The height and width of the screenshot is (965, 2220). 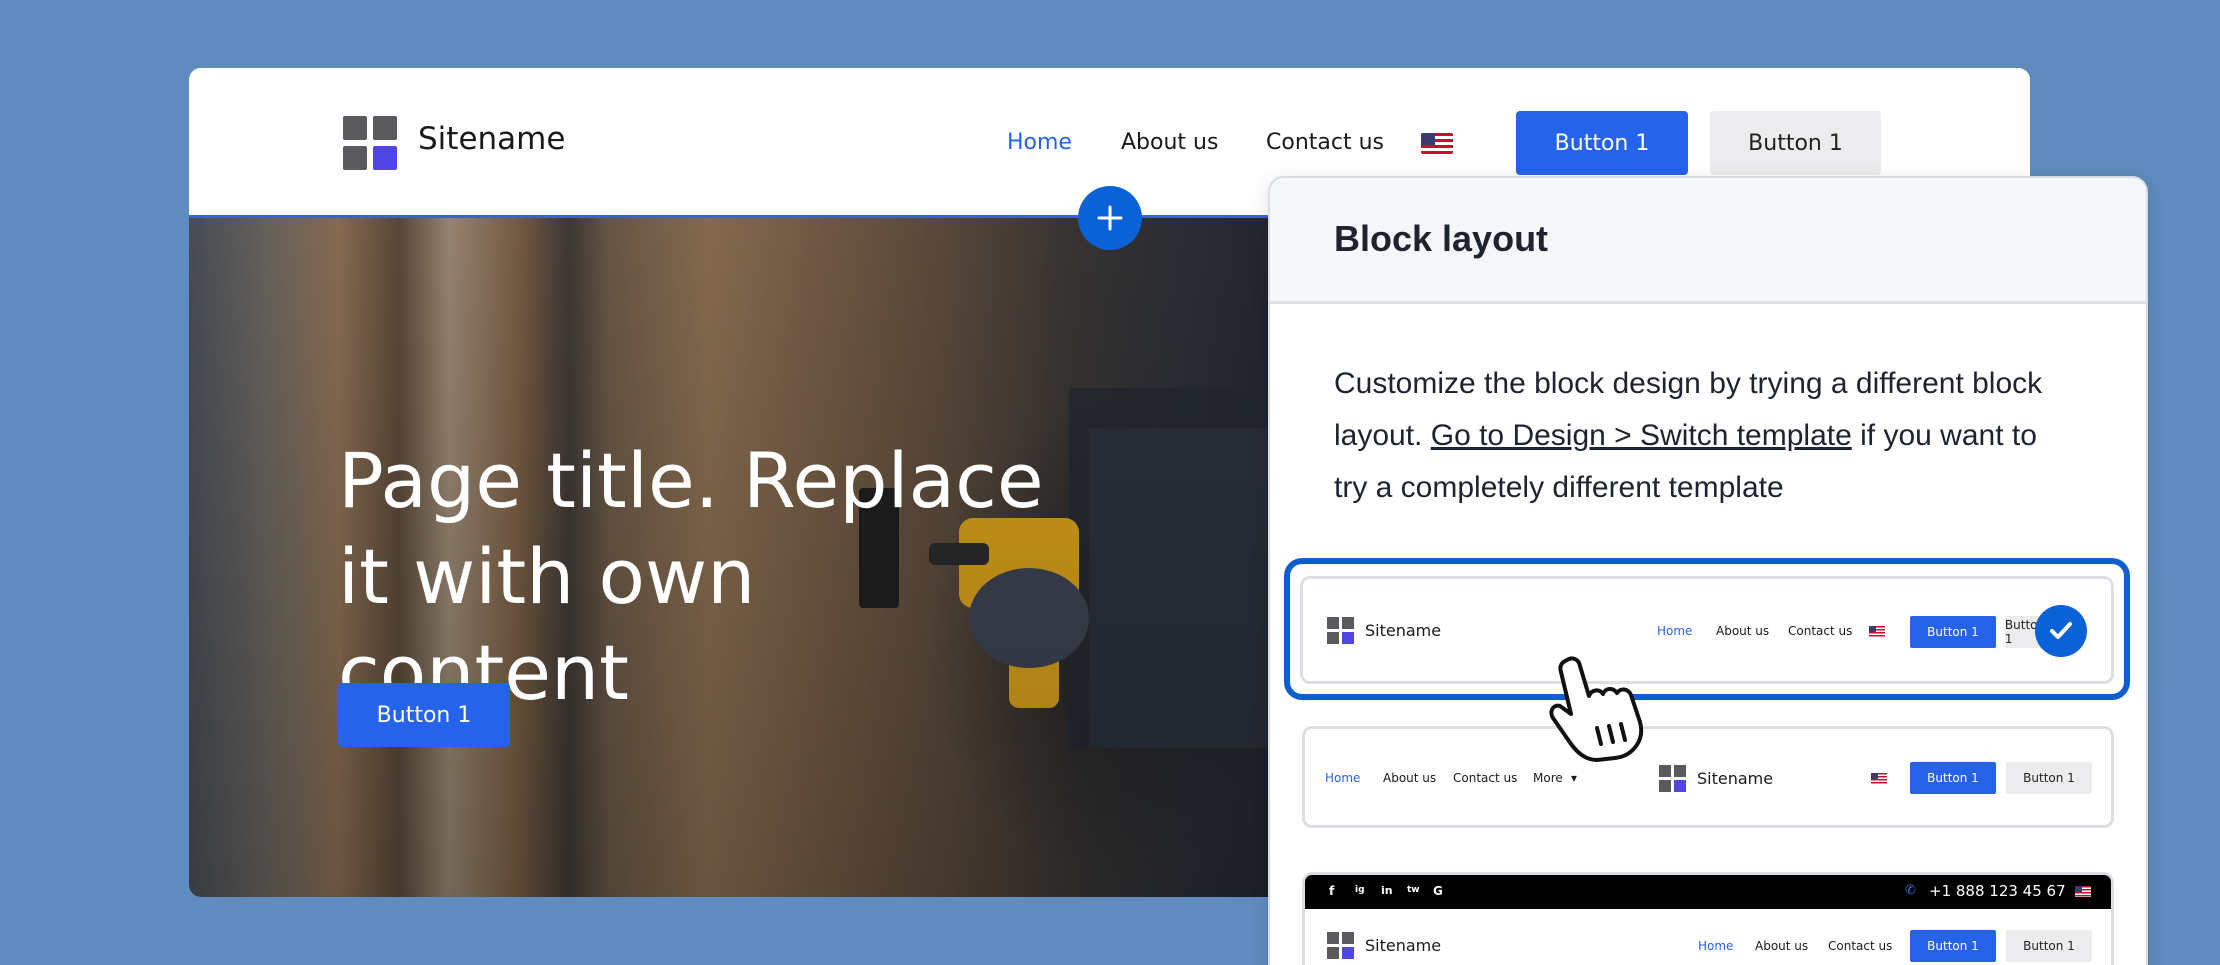 I want to click on instagram-icon: ig, so click(x=1360, y=890).